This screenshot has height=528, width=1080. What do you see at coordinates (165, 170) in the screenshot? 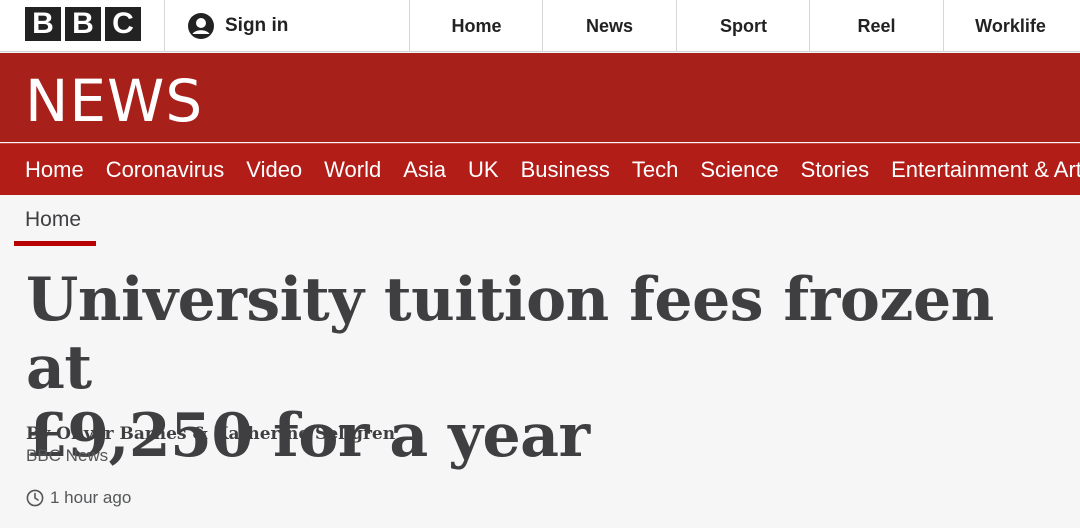
I see `section-nav-item-coronavirus: Coronavirus` at bounding box center [165, 170].